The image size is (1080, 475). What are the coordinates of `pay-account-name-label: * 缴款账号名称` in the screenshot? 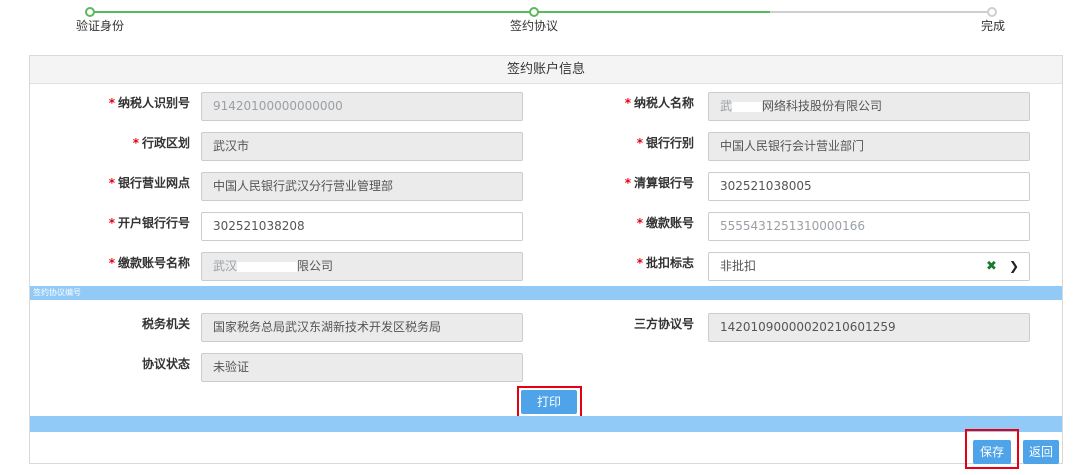 It's located at (149, 263).